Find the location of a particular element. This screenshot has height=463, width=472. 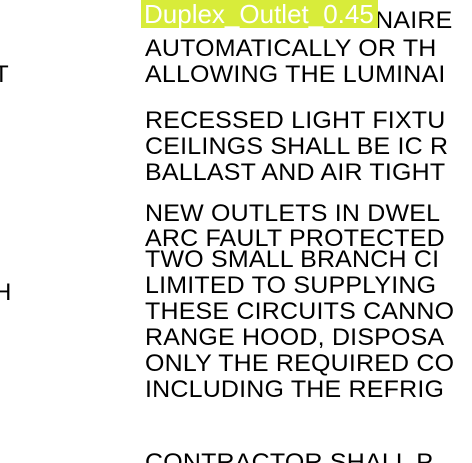

note-line: ALLOWING THE LUMINAI is located at coordinates (295, 74).